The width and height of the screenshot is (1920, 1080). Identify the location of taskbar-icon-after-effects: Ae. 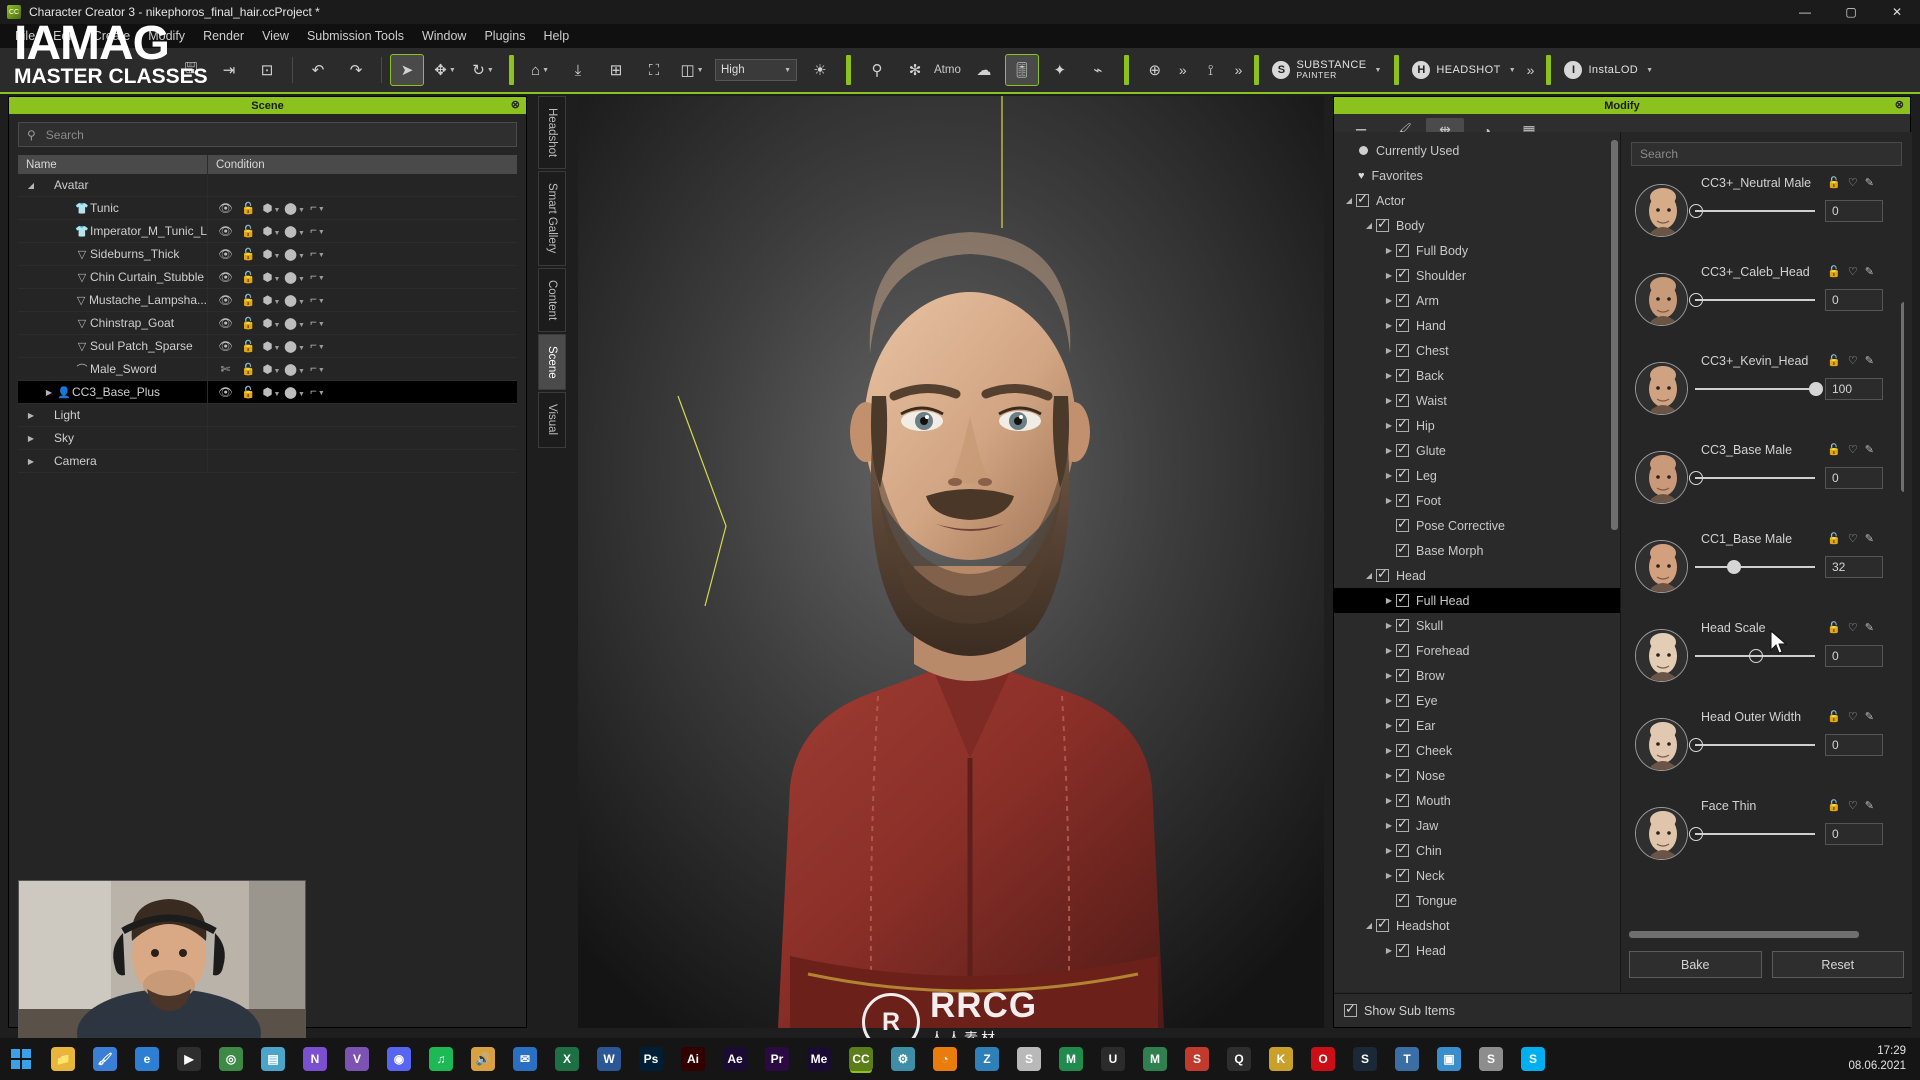
(735, 1059).